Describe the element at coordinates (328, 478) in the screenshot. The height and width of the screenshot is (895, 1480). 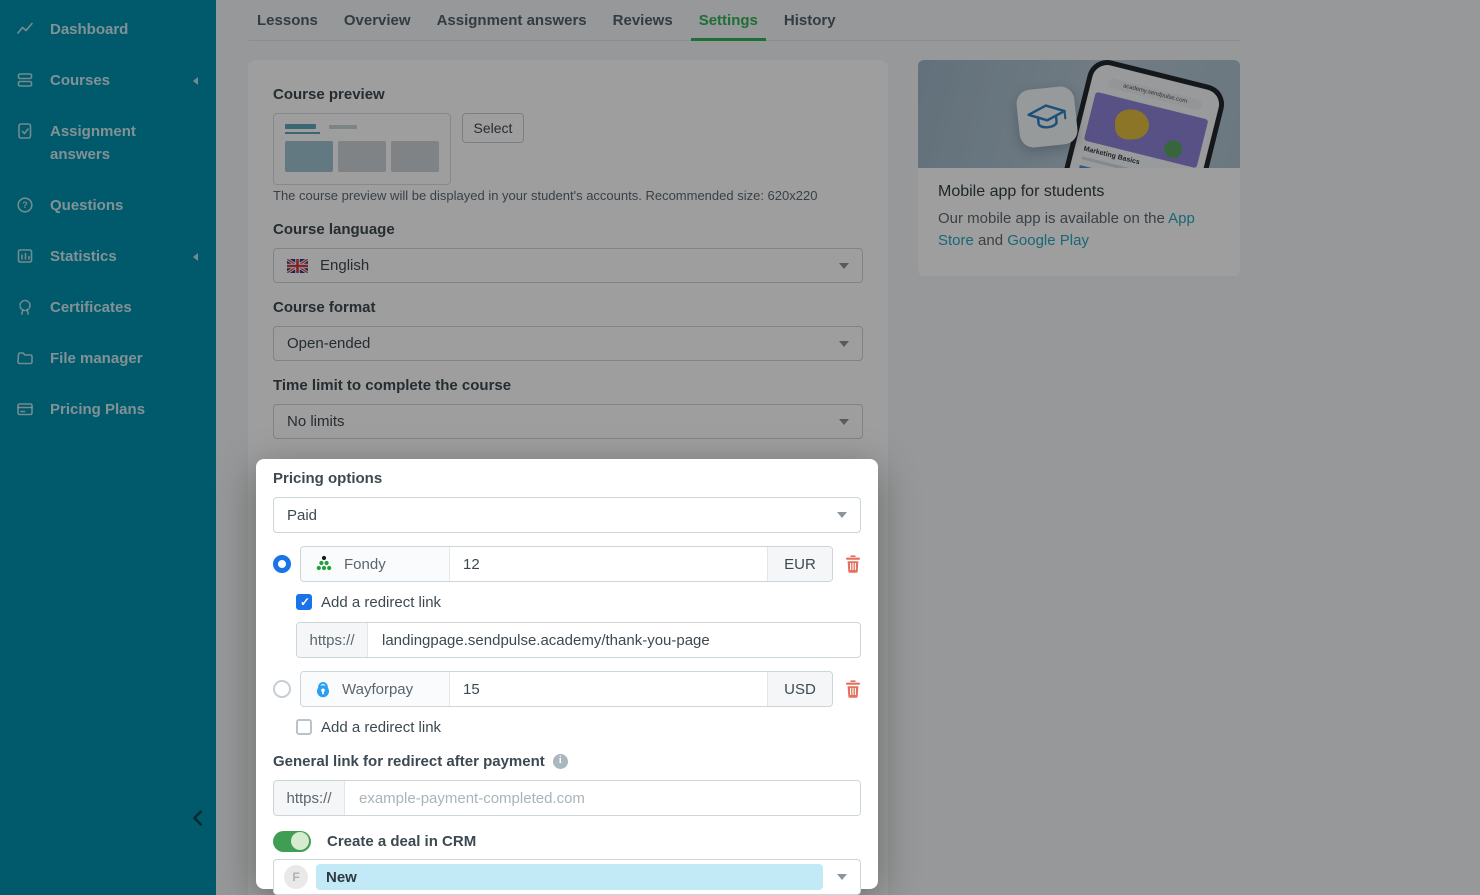
I see `pricing-options-label: Pricing options` at that location.